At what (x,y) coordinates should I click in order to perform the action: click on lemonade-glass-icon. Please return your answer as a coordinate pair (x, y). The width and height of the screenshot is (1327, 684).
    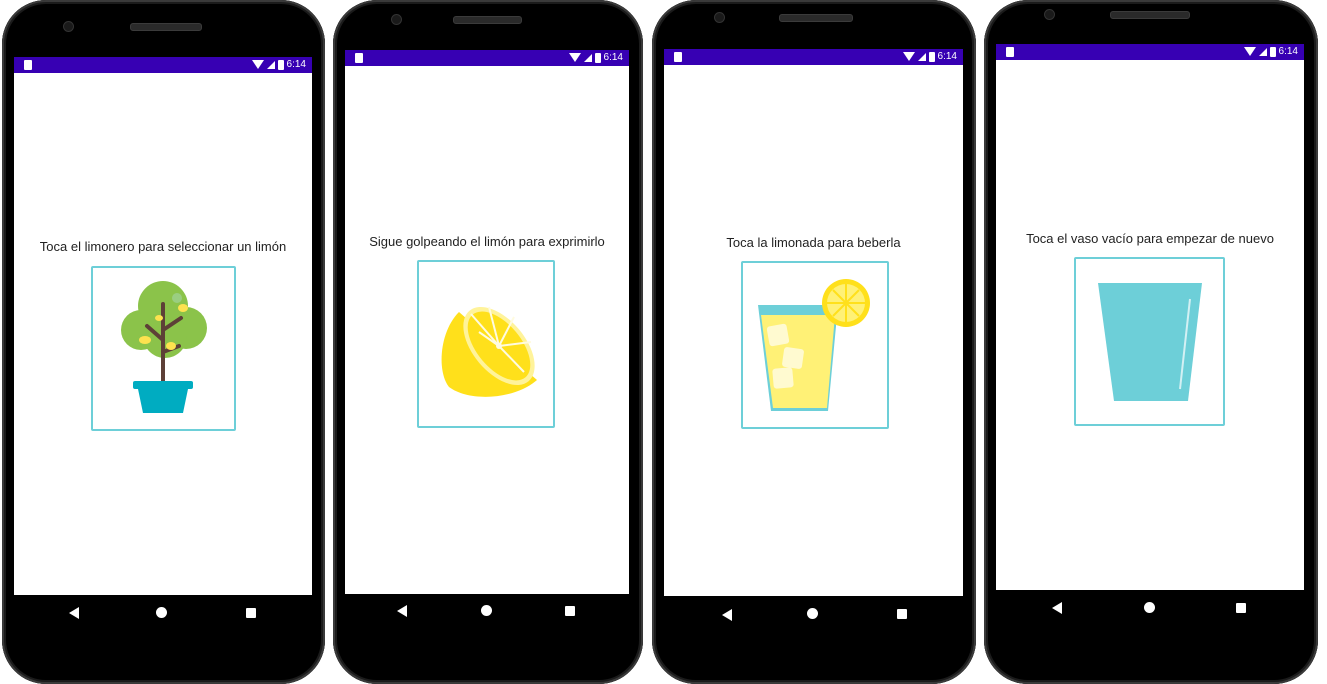
    Looking at the image, I should click on (814, 345).